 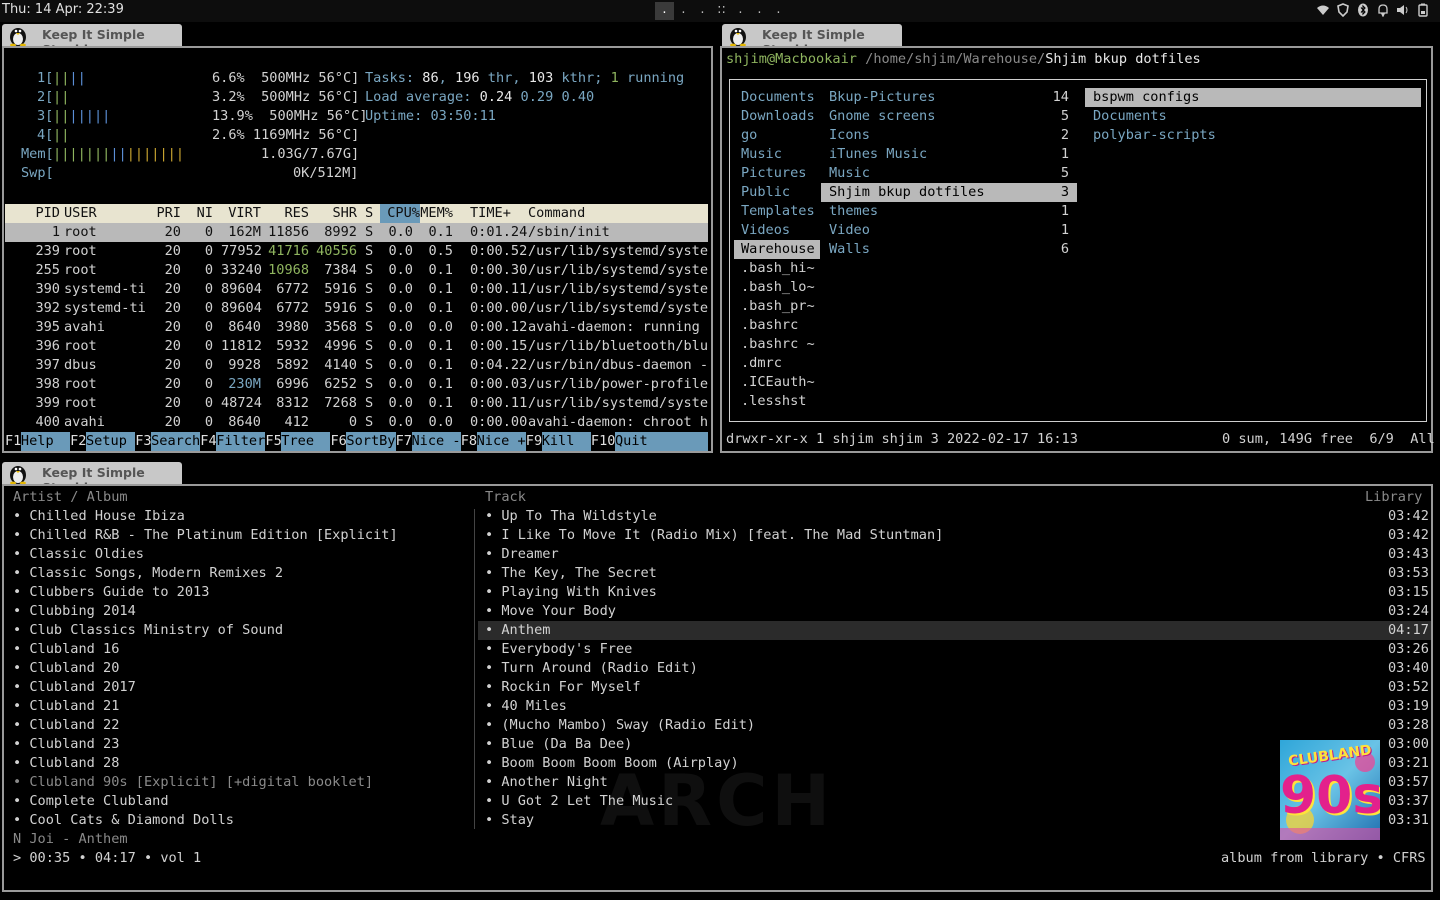 What do you see at coordinates (92, 40) in the screenshot?
I see `htop-window-tab: Keep It Simple Stupid` at bounding box center [92, 40].